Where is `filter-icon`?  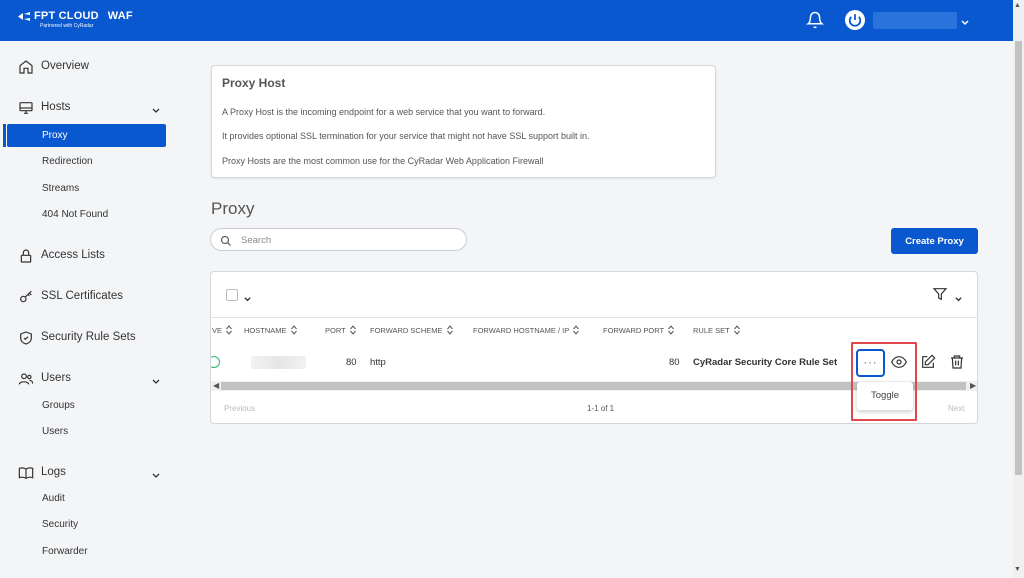 filter-icon is located at coordinates (940, 294).